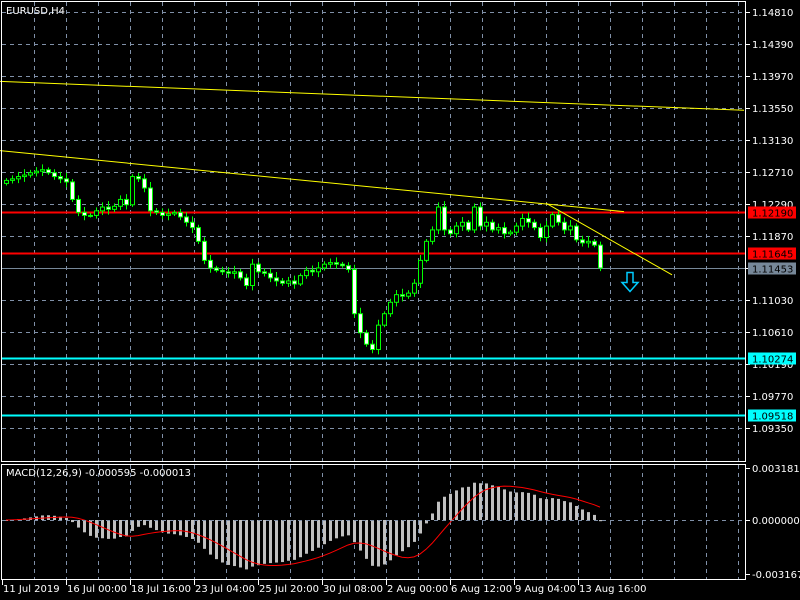 This screenshot has width=800, height=600. Describe the element at coordinates (772, 13) in the screenshot. I see `price-tick-label: 1.14810` at that location.